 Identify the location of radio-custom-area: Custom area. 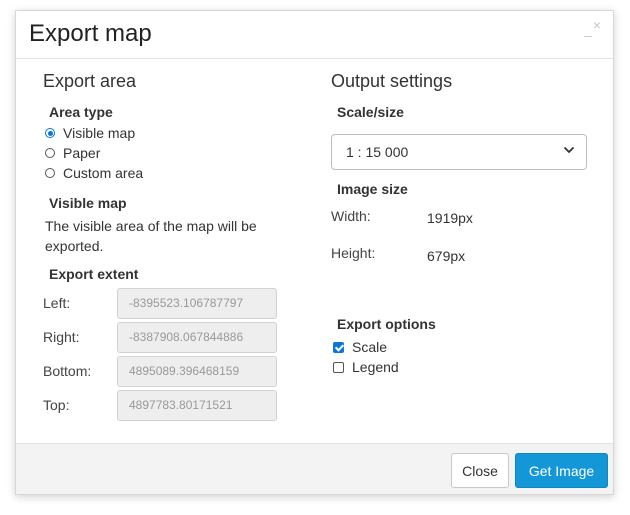
(93, 173).